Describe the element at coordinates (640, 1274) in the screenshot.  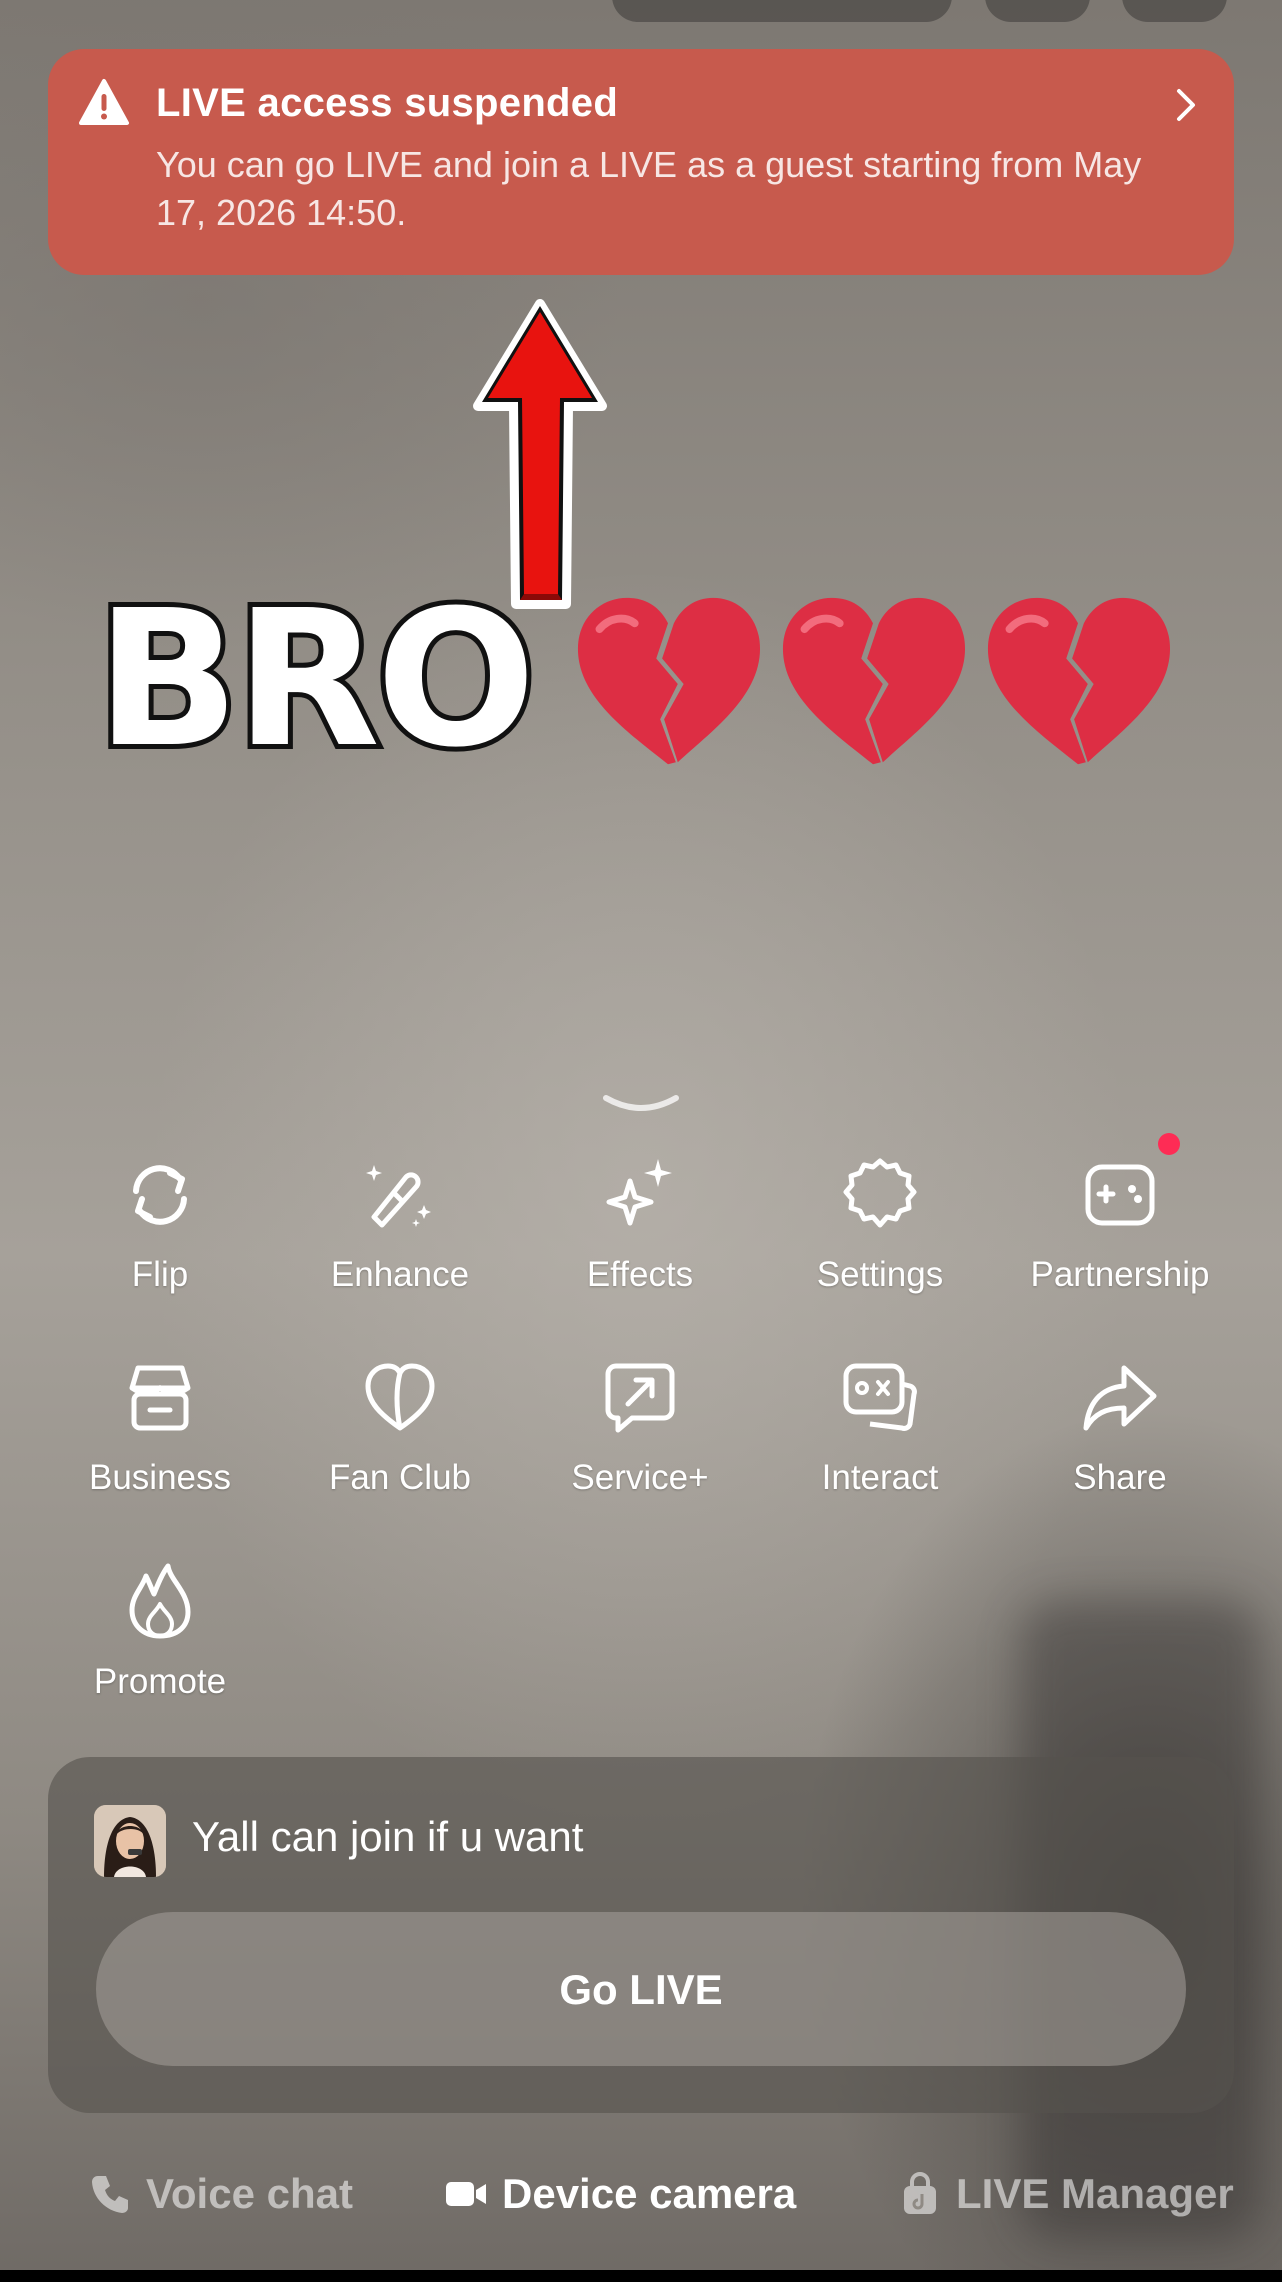
I see `tool-label: Effects` at that location.